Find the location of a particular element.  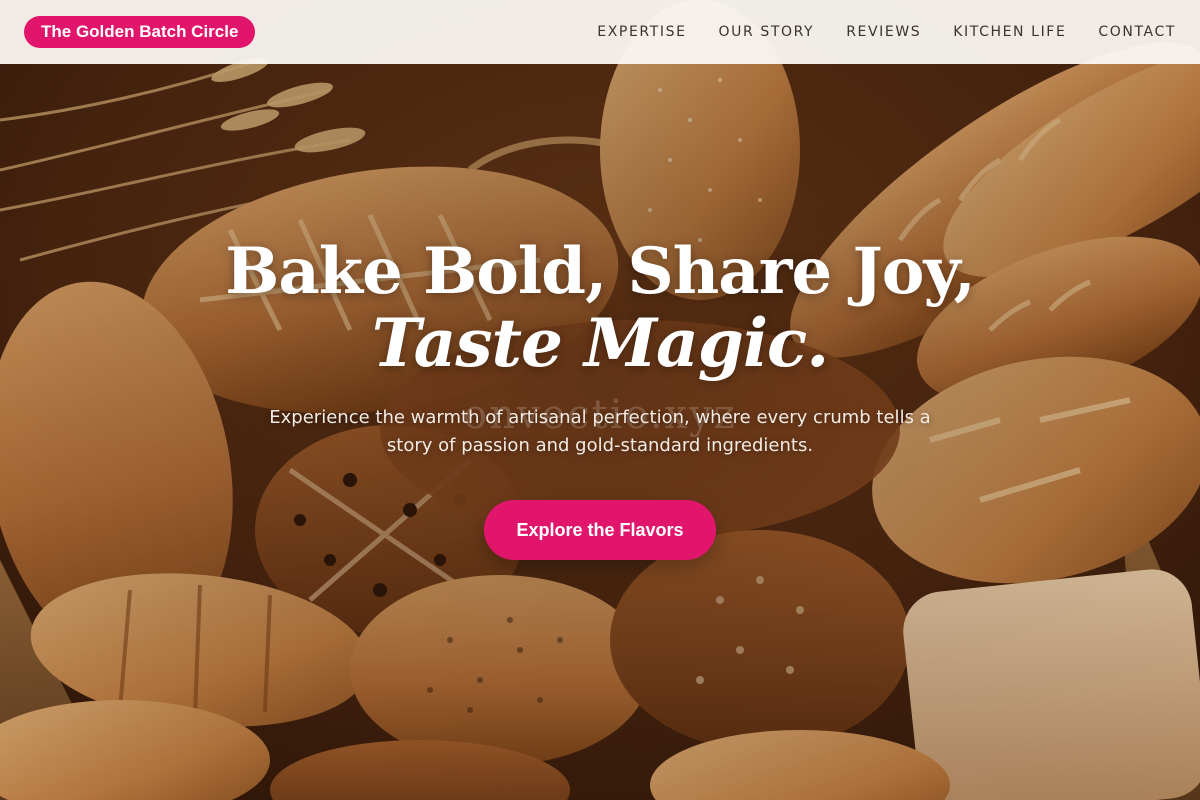

hero-headline-line1: Bake Bold, Share Joy, is located at coordinates (600, 271).